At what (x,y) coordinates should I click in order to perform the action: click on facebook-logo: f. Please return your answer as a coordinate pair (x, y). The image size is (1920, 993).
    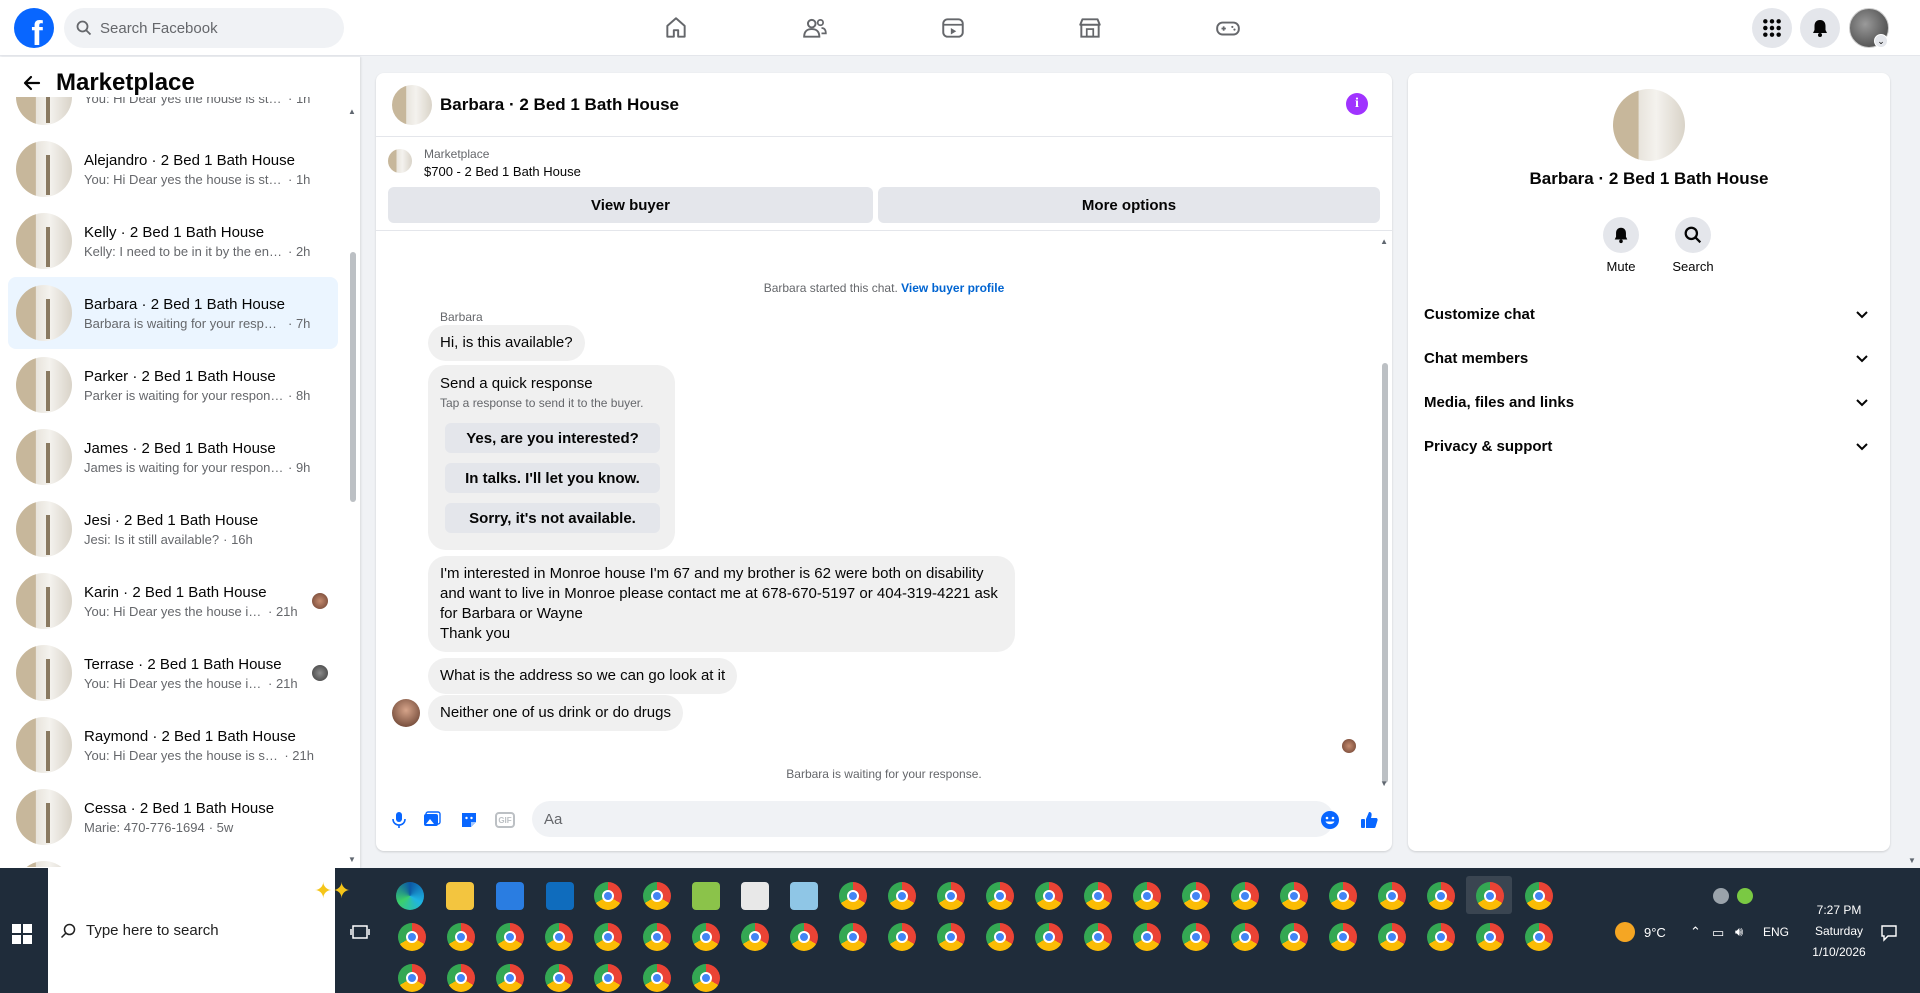
    Looking at the image, I should click on (34, 28).